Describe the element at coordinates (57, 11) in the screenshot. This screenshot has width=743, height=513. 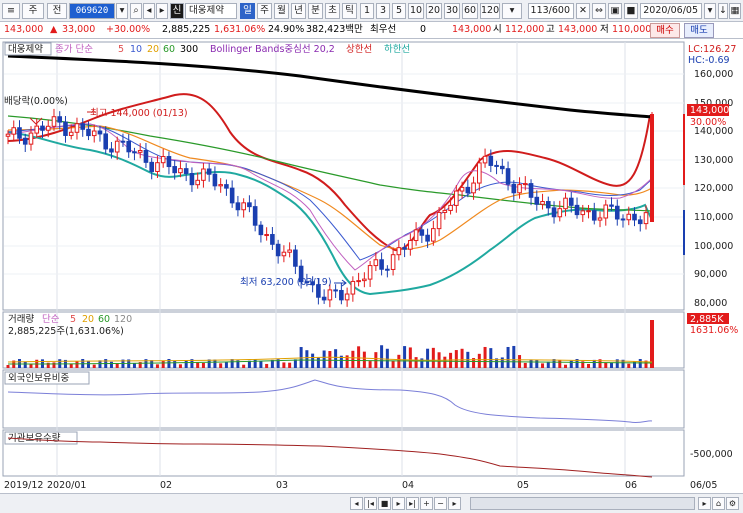
I see `market-select: 전` at that location.